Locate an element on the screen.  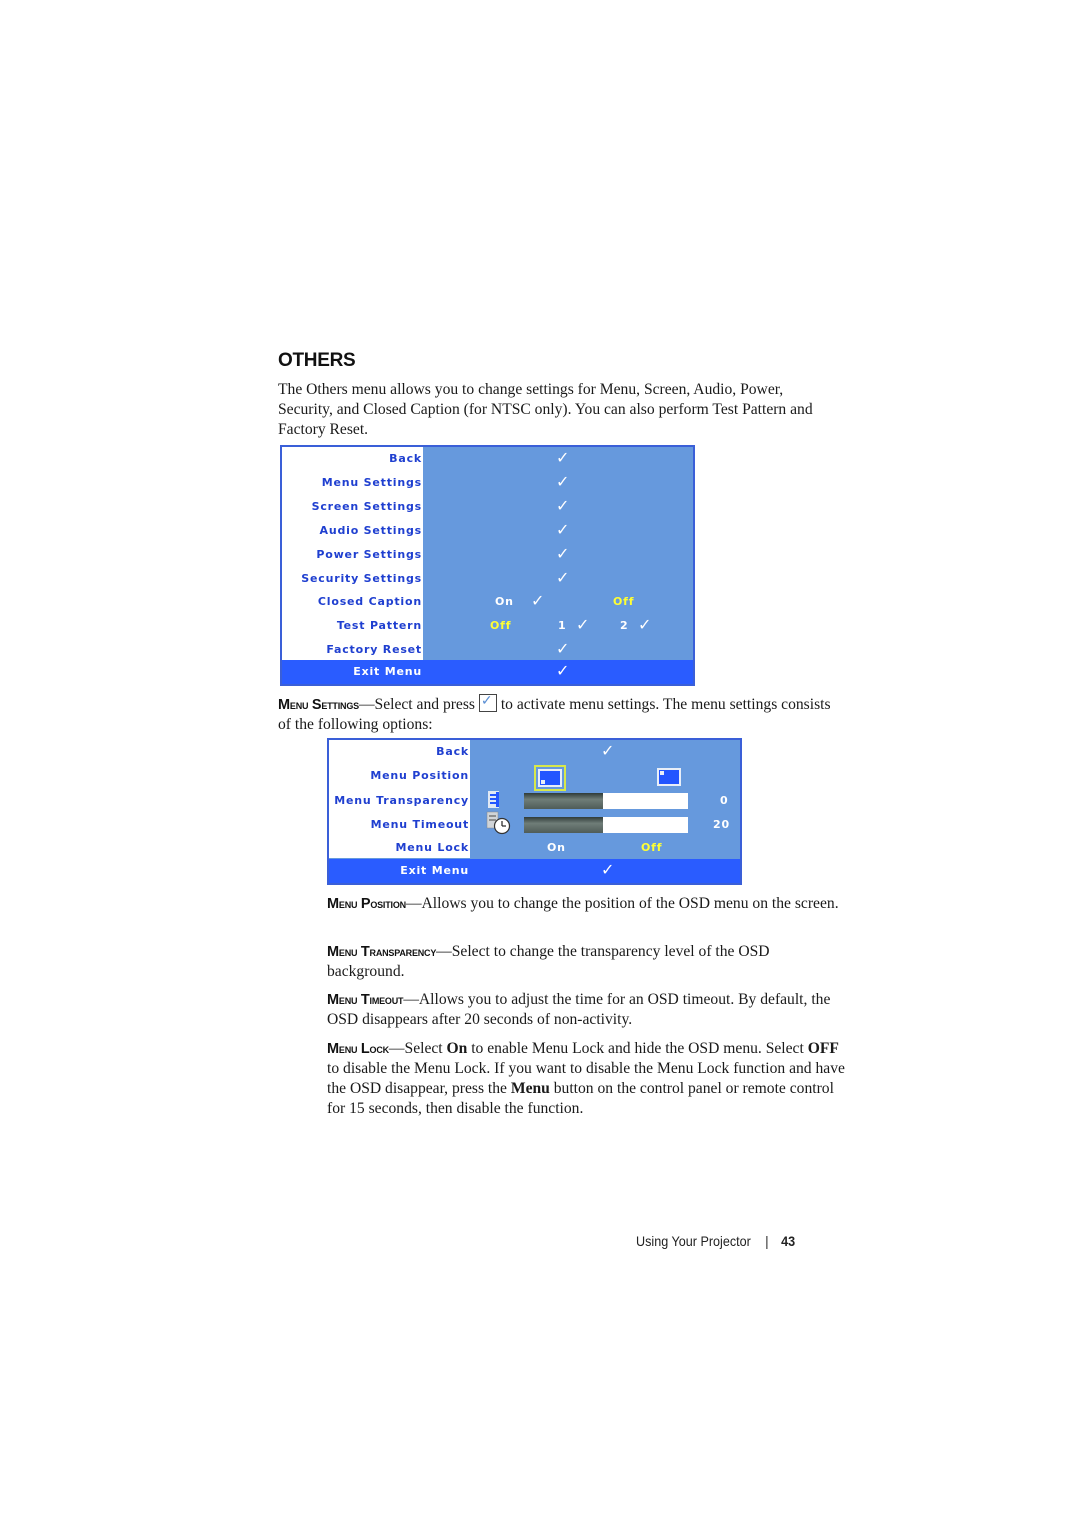
transparency-value: 0 is located at coordinates (724, 800).